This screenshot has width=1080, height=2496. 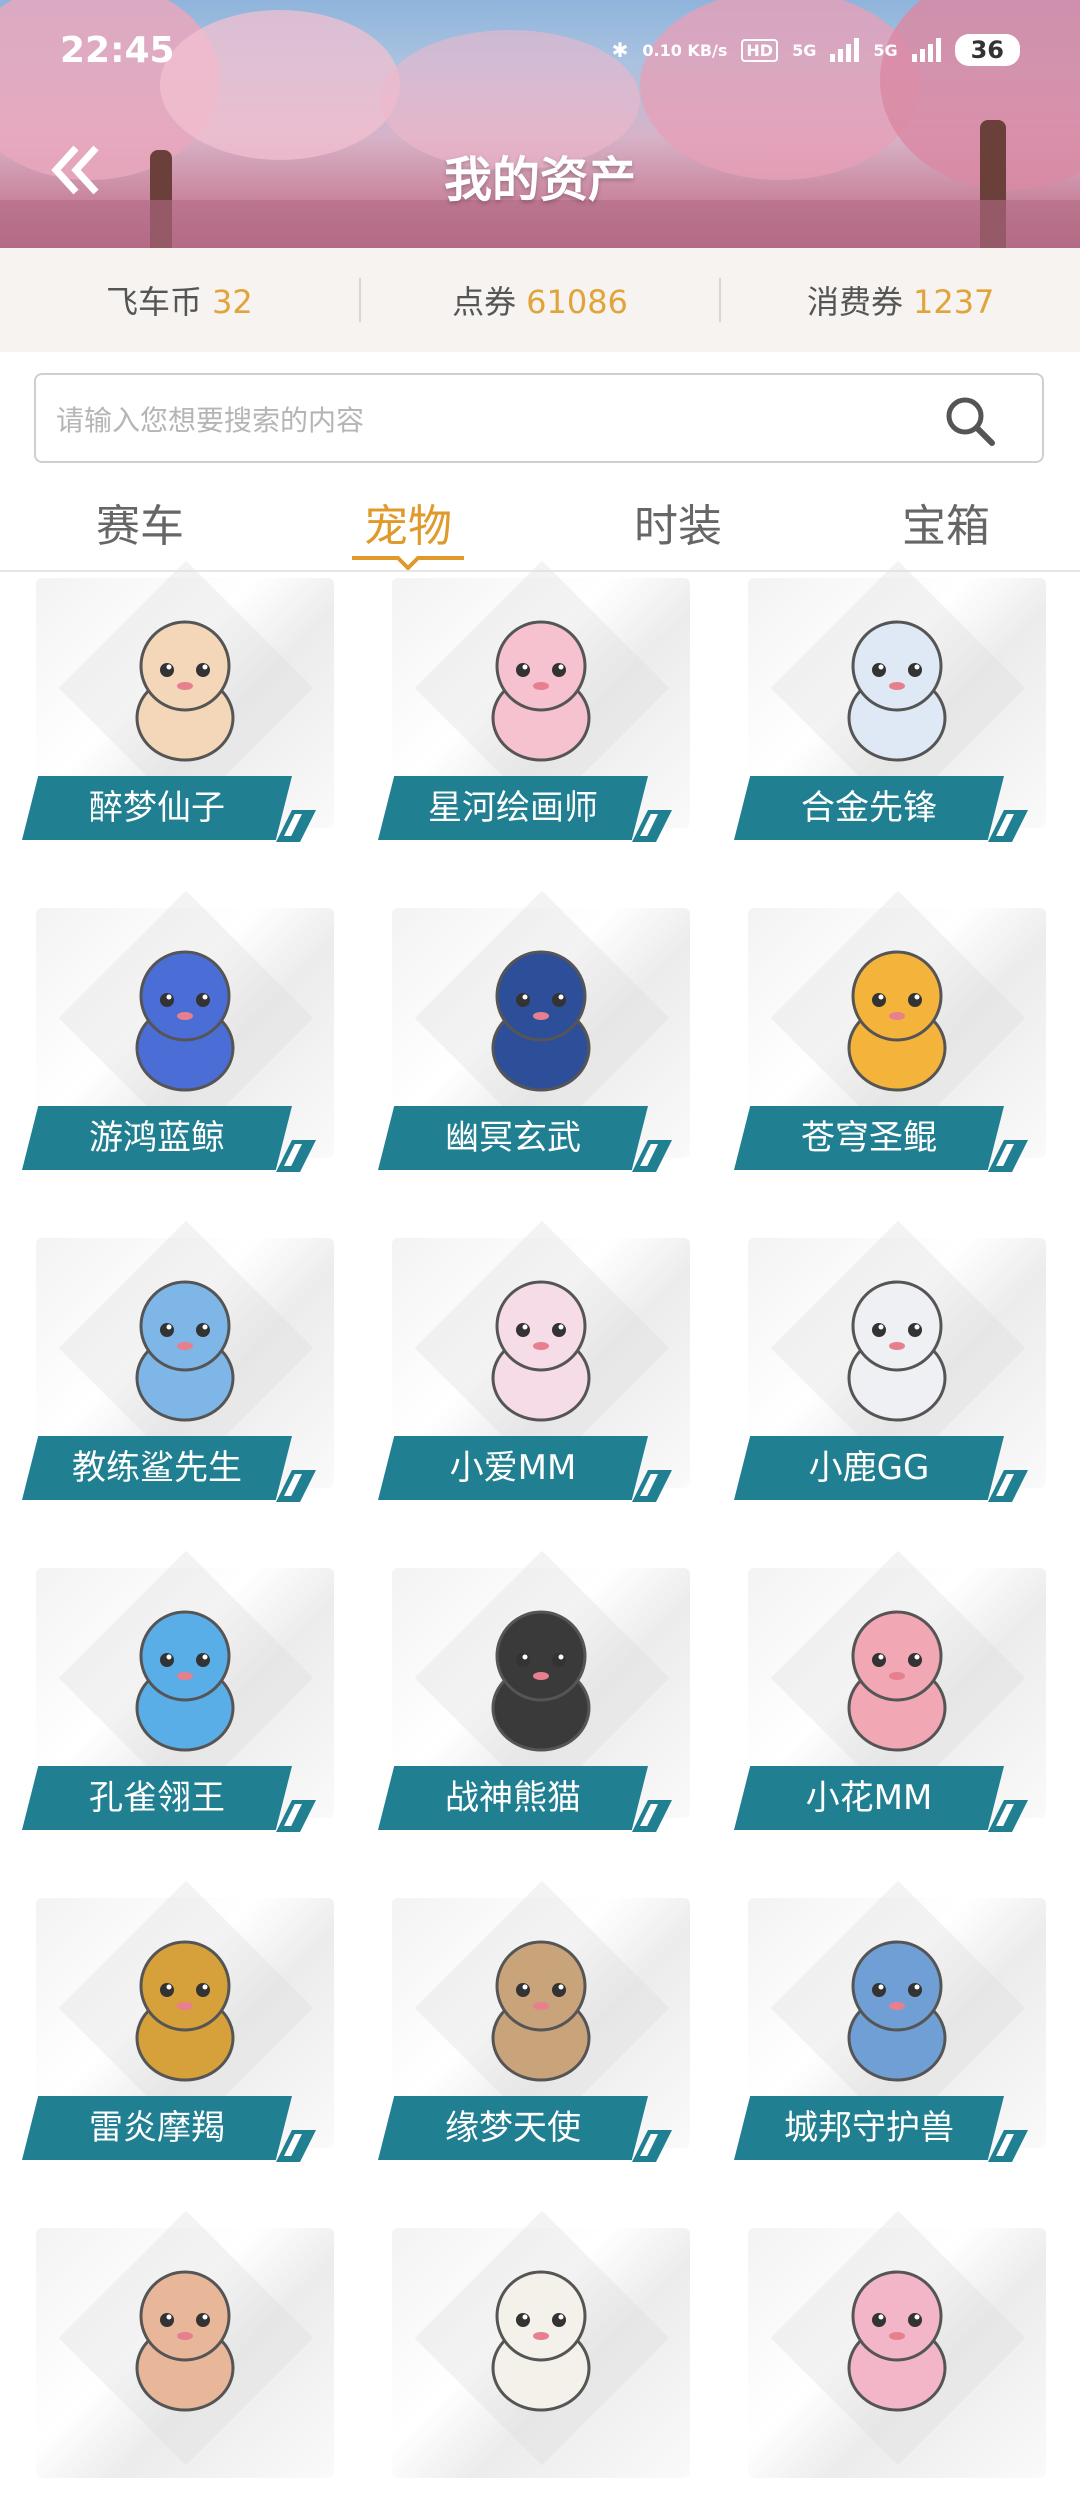 I want to click on pet-name: 缘梦天使, so click(x=513, y=2128).